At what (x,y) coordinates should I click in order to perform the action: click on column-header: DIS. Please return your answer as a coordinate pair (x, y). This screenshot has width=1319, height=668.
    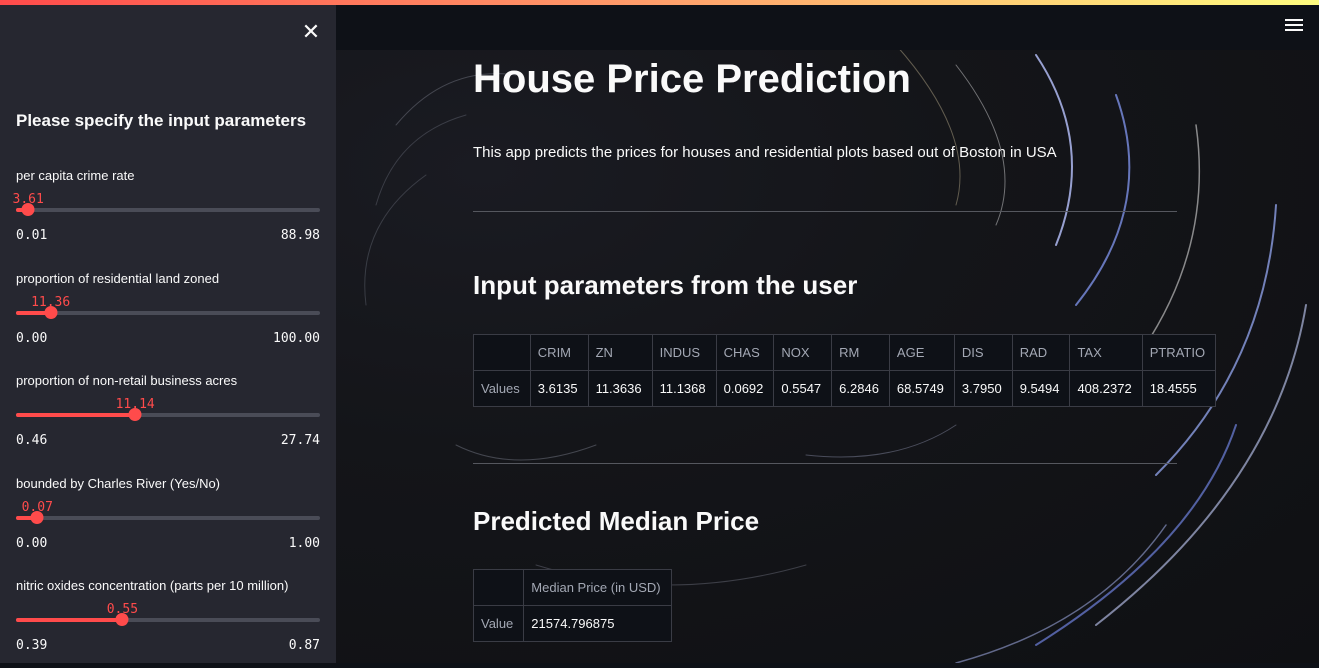
    Looking at the image, I should click on (983, 352).